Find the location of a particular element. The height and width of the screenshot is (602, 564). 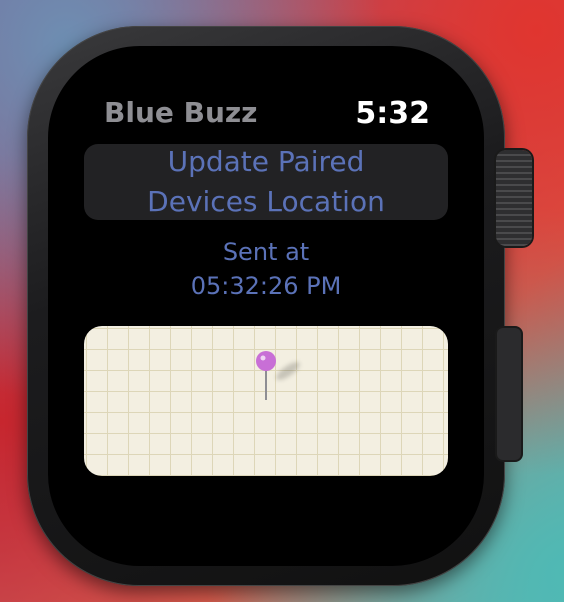

sent-at-time: 05:32:26 PM is located at coordinates (266, 286).